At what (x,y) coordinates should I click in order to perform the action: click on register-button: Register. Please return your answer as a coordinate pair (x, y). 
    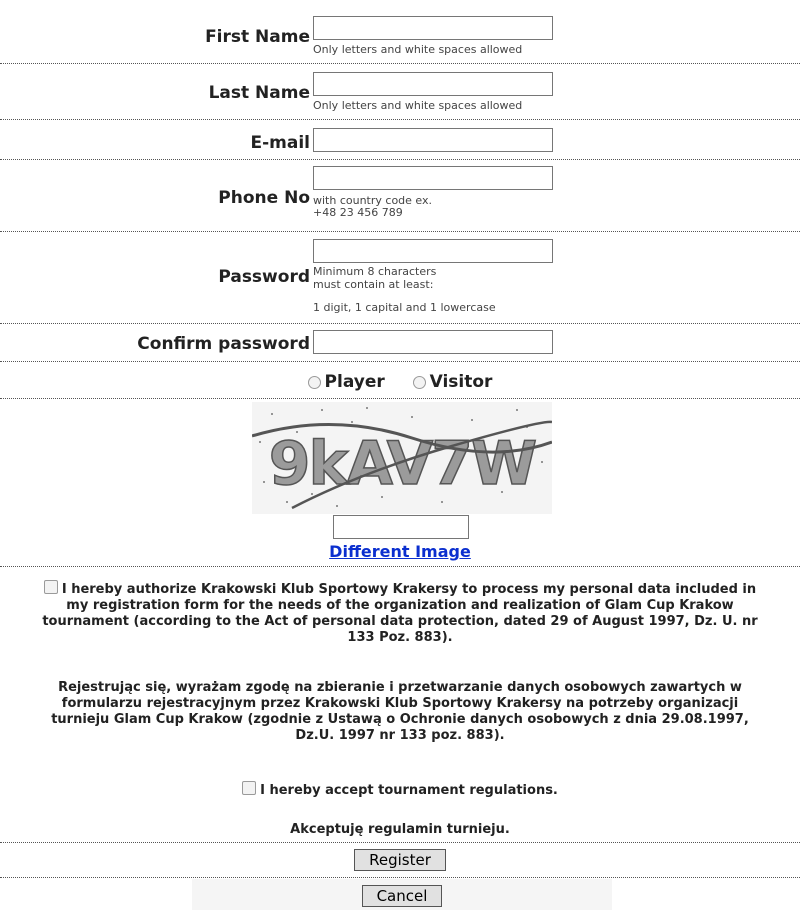
    Looking at the image, I should click on (400, 860).